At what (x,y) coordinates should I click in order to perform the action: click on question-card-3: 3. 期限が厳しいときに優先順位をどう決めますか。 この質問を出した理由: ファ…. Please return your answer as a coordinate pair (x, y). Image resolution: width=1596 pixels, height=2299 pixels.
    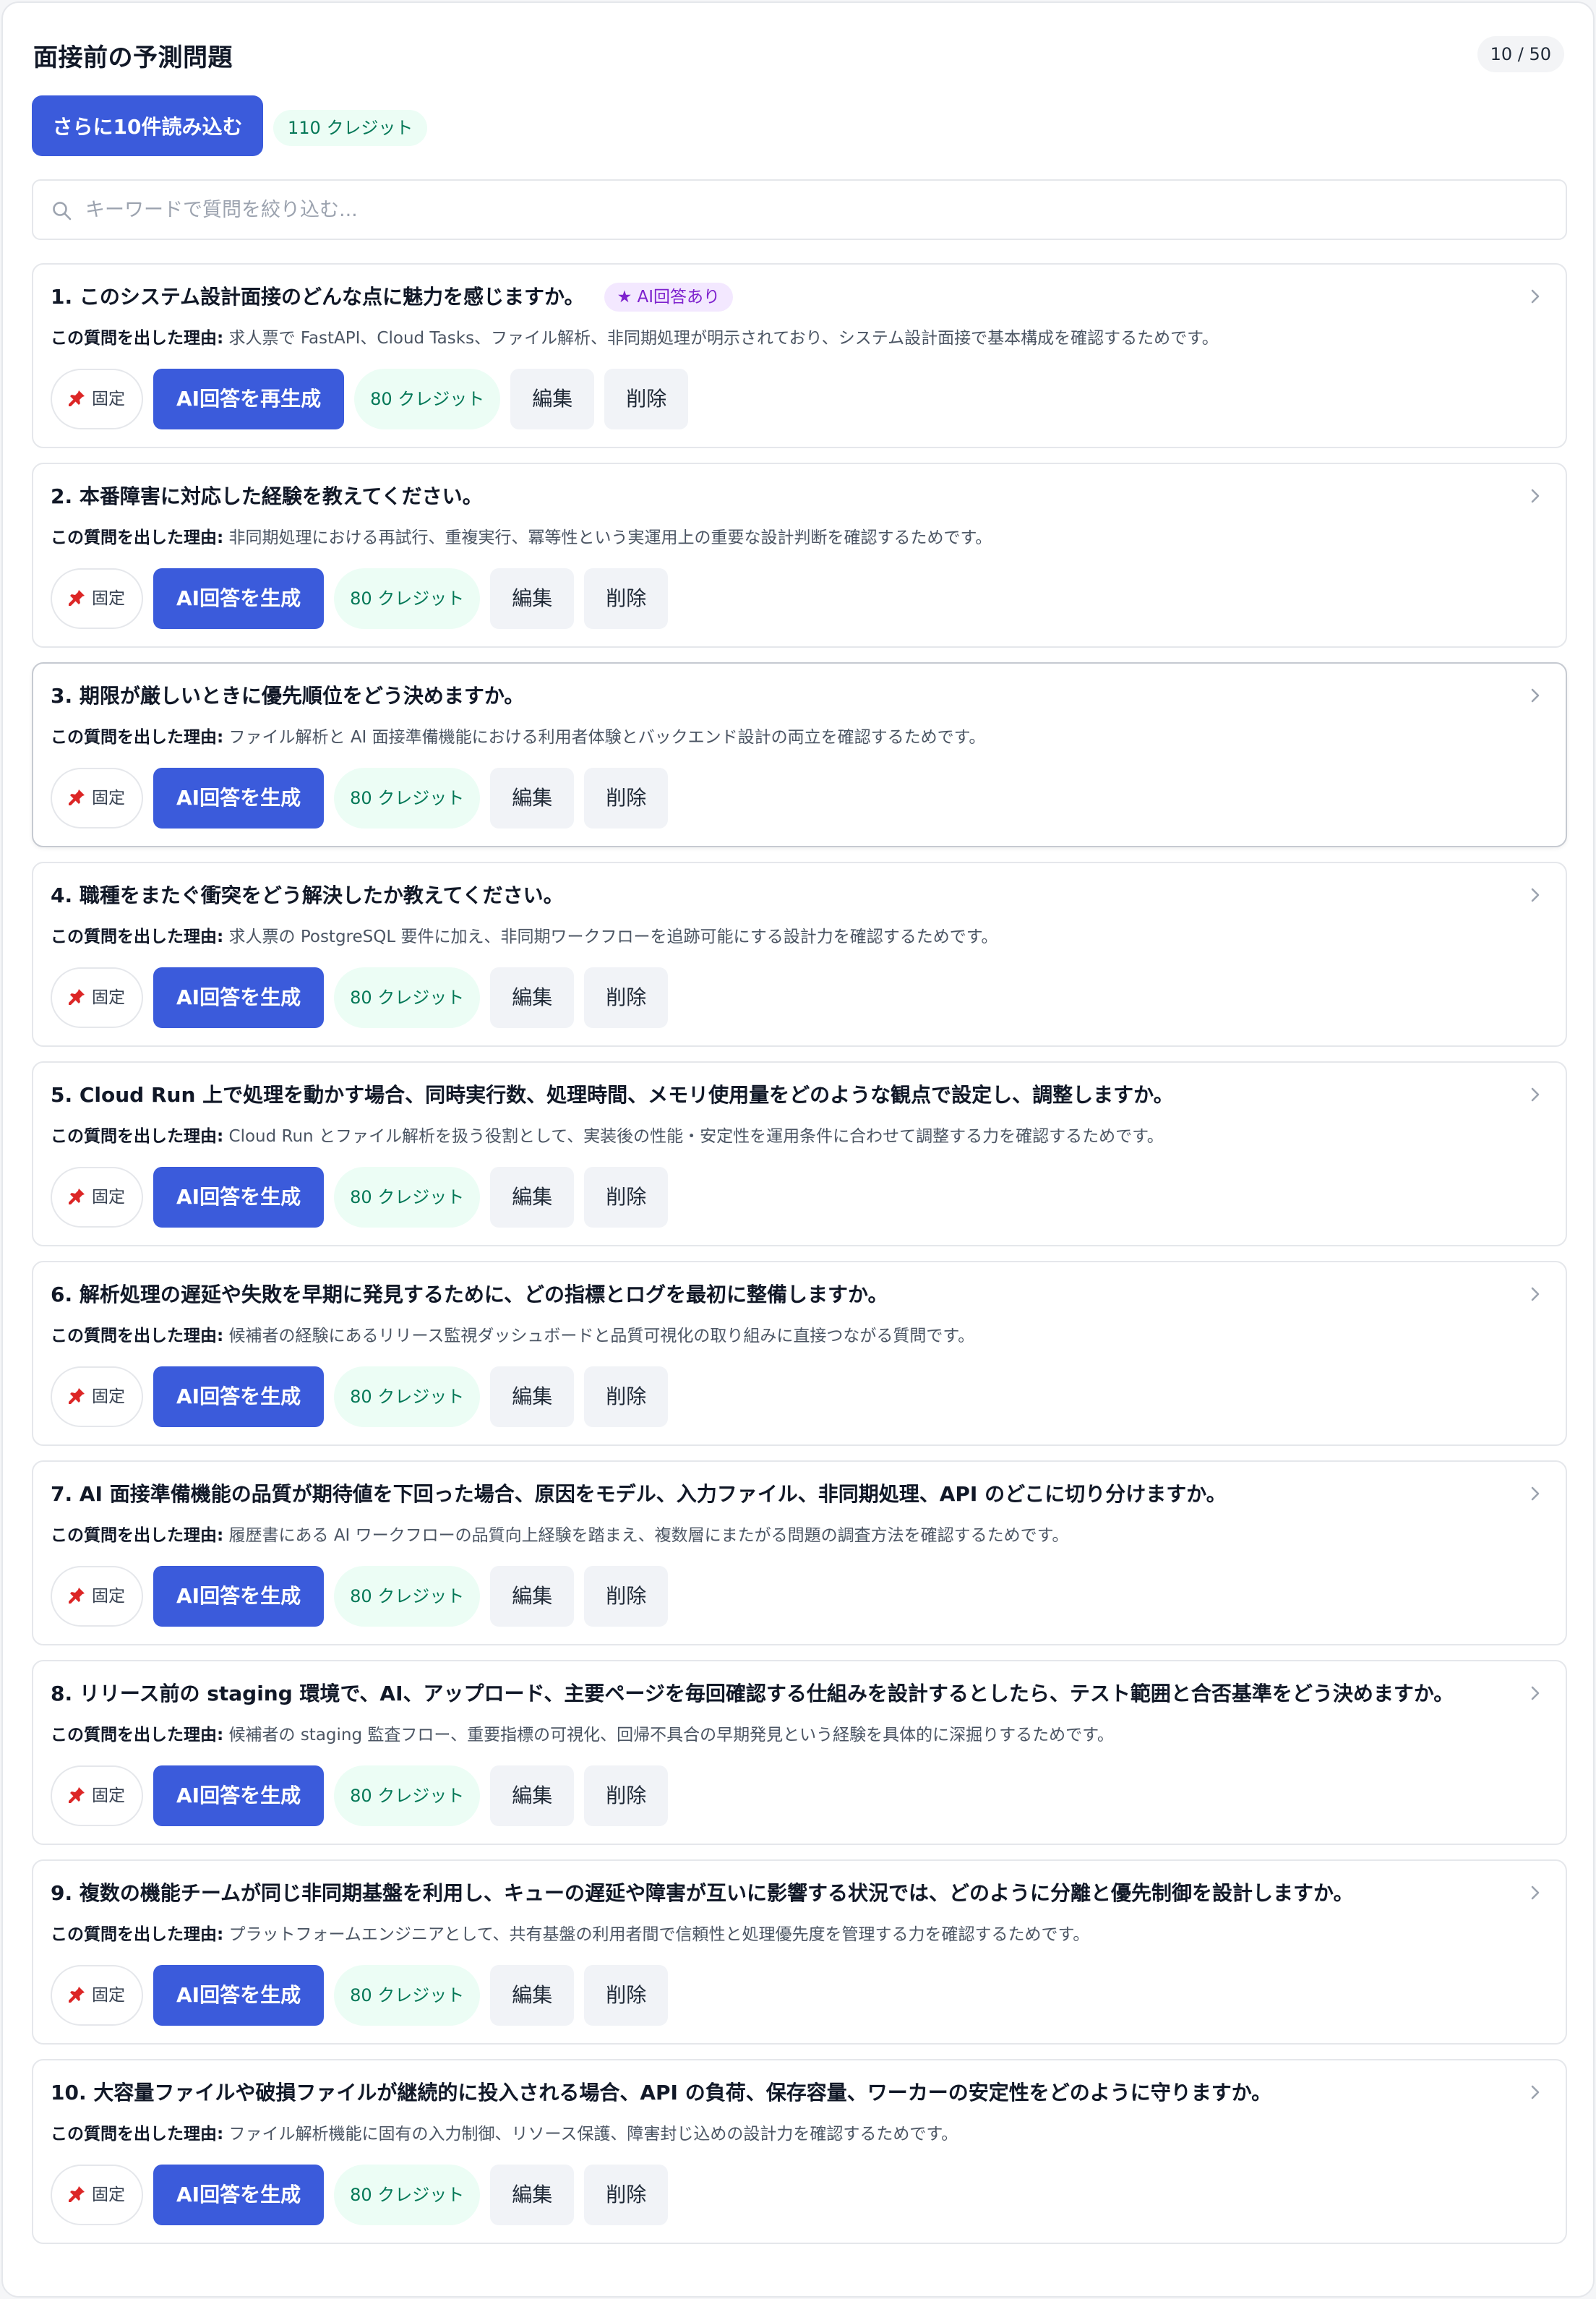
    Looking at the image, I should click on (799, 754).